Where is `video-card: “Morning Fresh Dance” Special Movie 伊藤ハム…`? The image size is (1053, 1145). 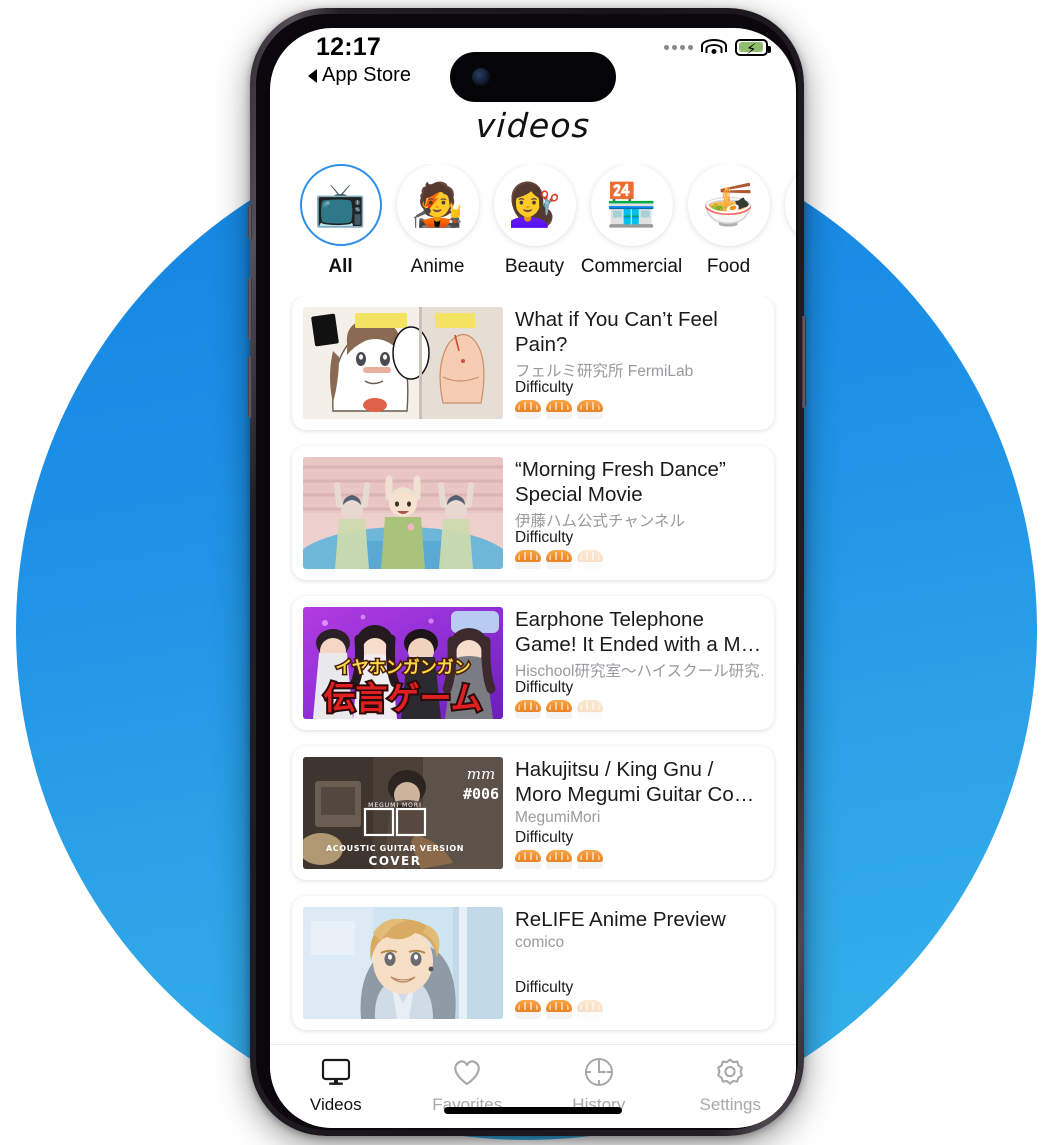
video-card: “Morning Fresh Dance” Special Movie 伊藤ハム… is located at coordinates (533, 513).